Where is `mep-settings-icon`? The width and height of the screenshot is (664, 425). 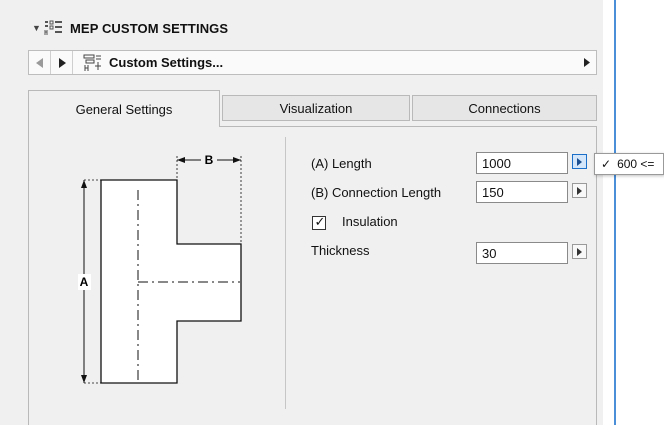 mep-settings-icon is located at coordinates (53, 27).